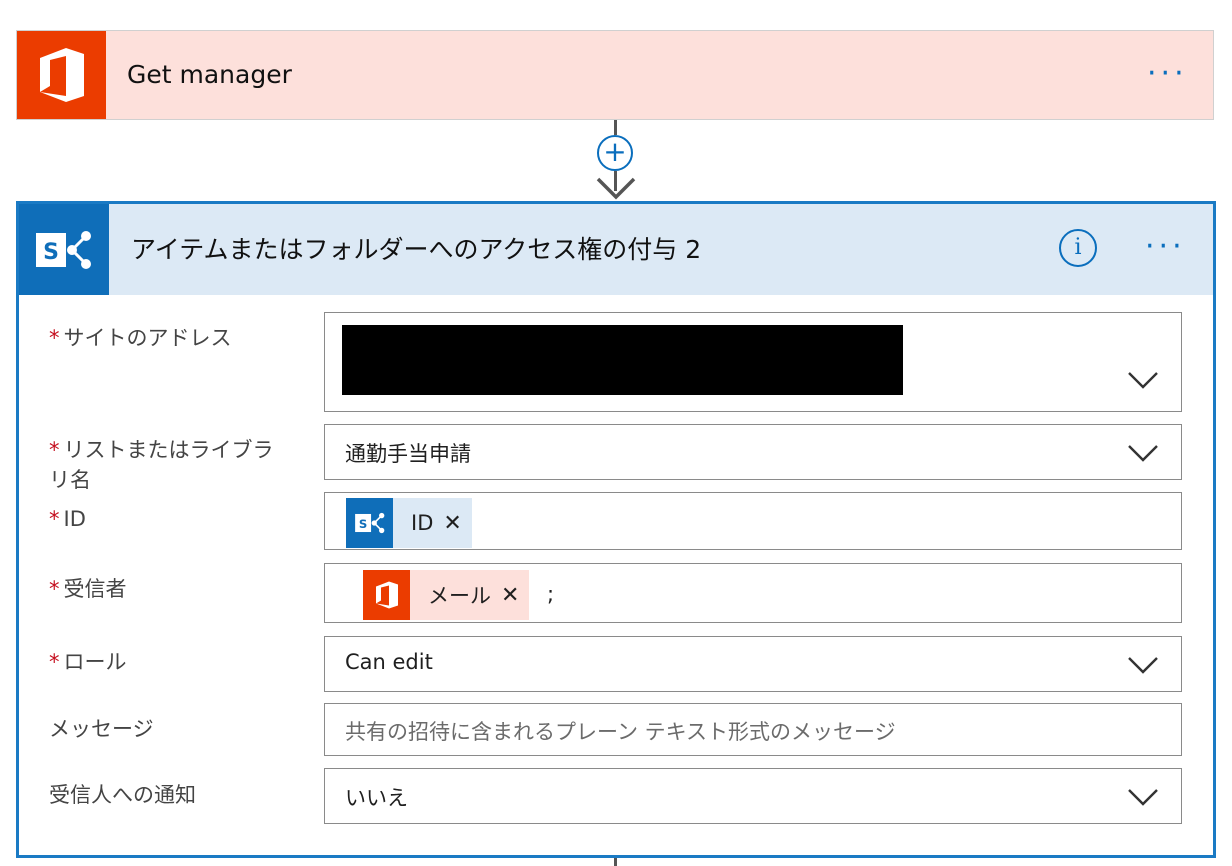 The width and height of the screenshot is (1232, 866). Describe the element at coordinates (101, 729) in the screenshot. I see `label-text: メッセージ` at that location.